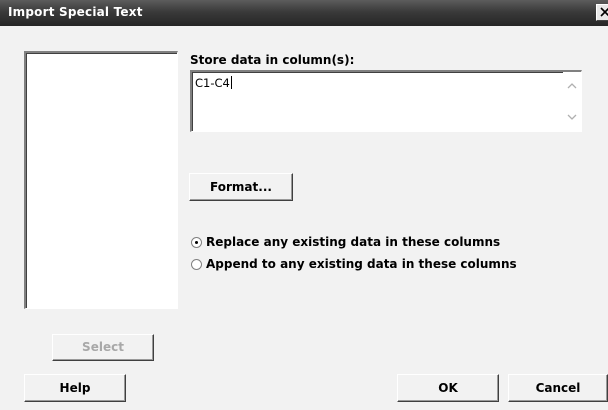 Image resolution: width=608 pixels, height=410 pixels. Describe the element at coordinates (572, 86) in the screenshot. I see `scroll-up-arrow-icon` at that location.